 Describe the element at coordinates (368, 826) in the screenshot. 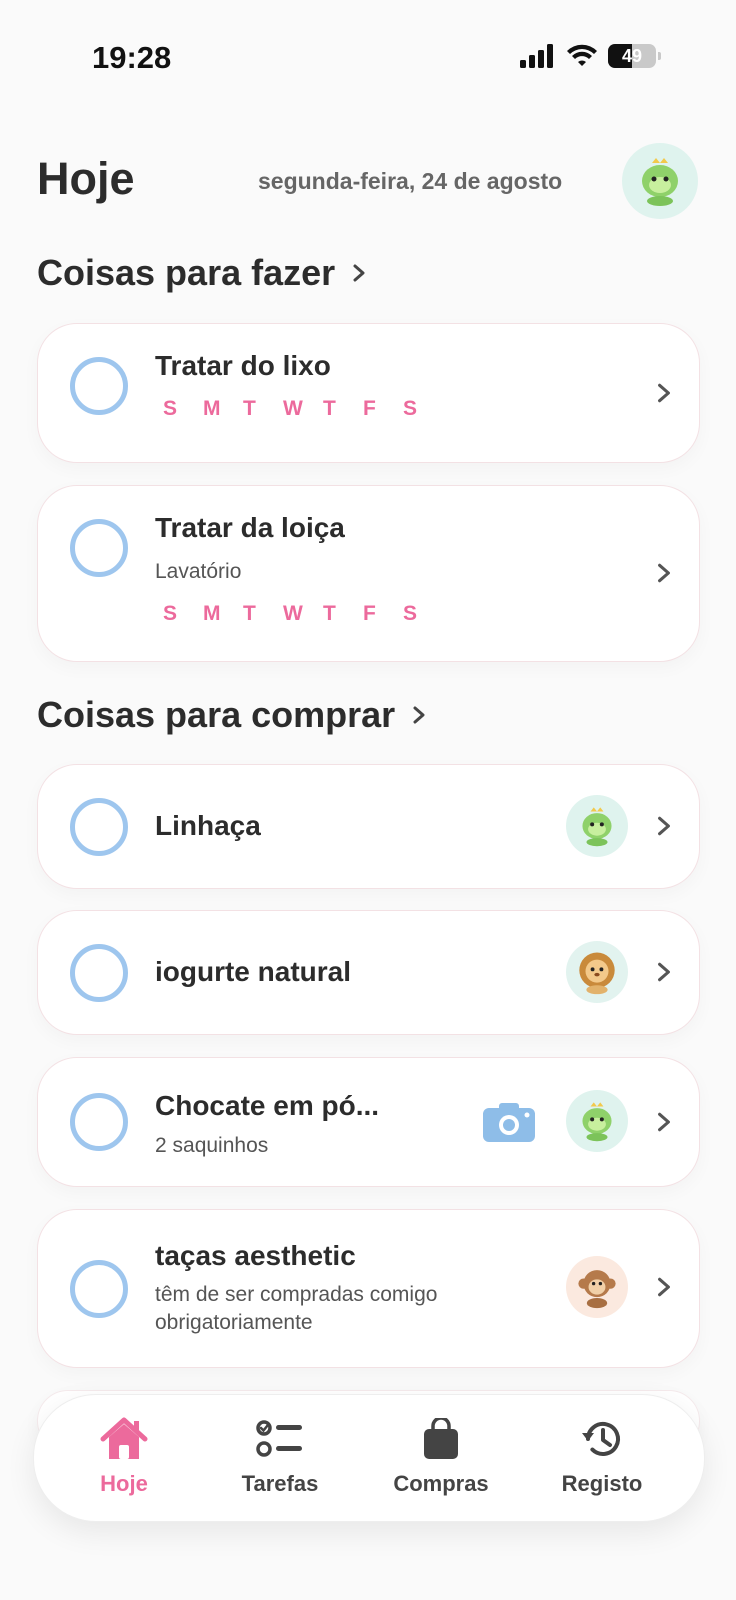

I see `shopping-card: Linhaça` at that location.